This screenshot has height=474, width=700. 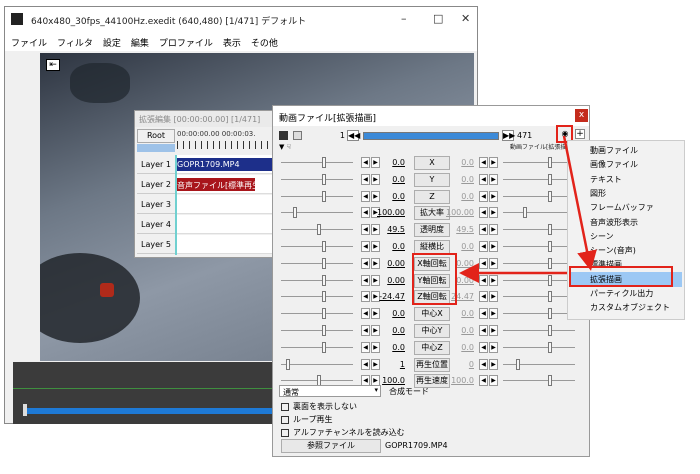 I want to click on menu-item: フレームバッファ, so click(x=622, y=207).